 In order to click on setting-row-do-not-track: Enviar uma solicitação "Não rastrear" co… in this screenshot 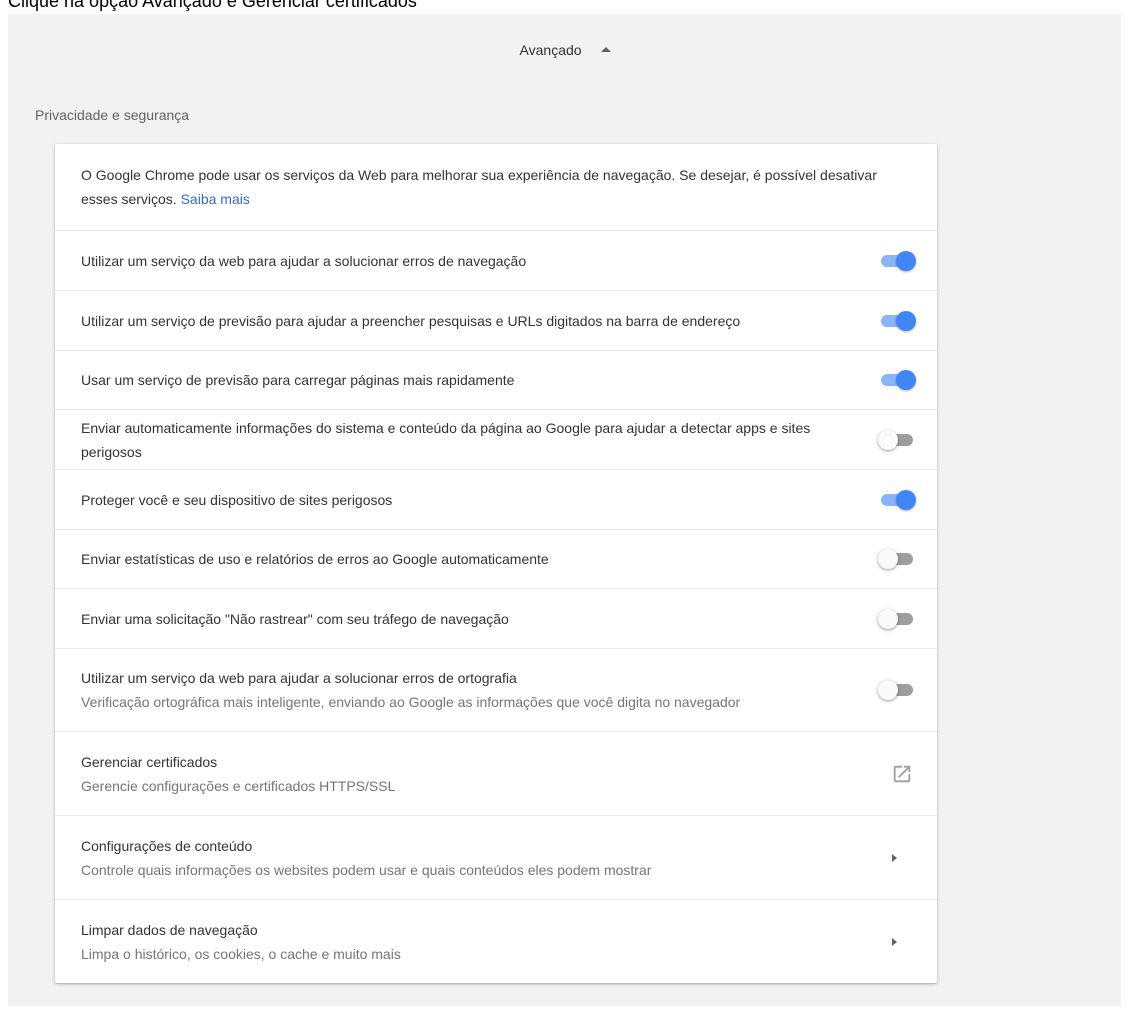, I will do `click(496, 618)`.